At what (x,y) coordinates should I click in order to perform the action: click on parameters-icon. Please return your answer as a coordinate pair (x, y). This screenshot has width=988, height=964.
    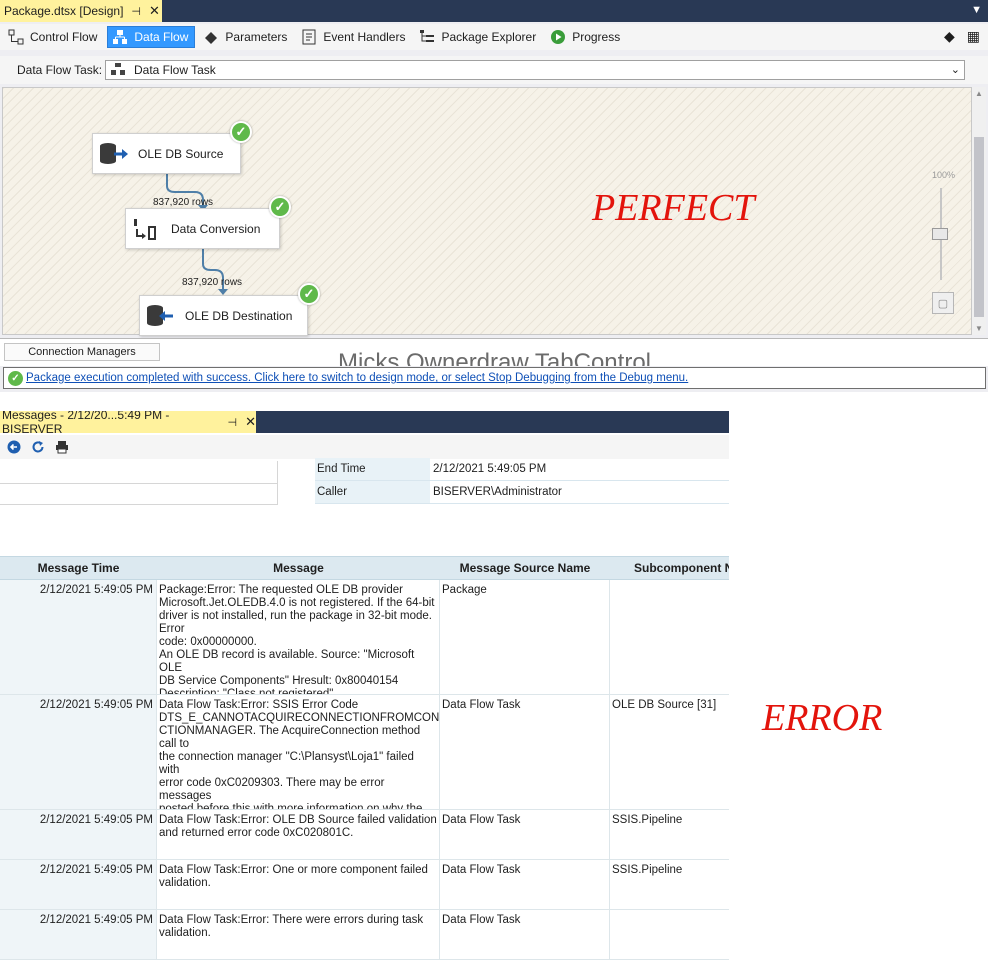
    Looking at the image, I should click on (211, 37).